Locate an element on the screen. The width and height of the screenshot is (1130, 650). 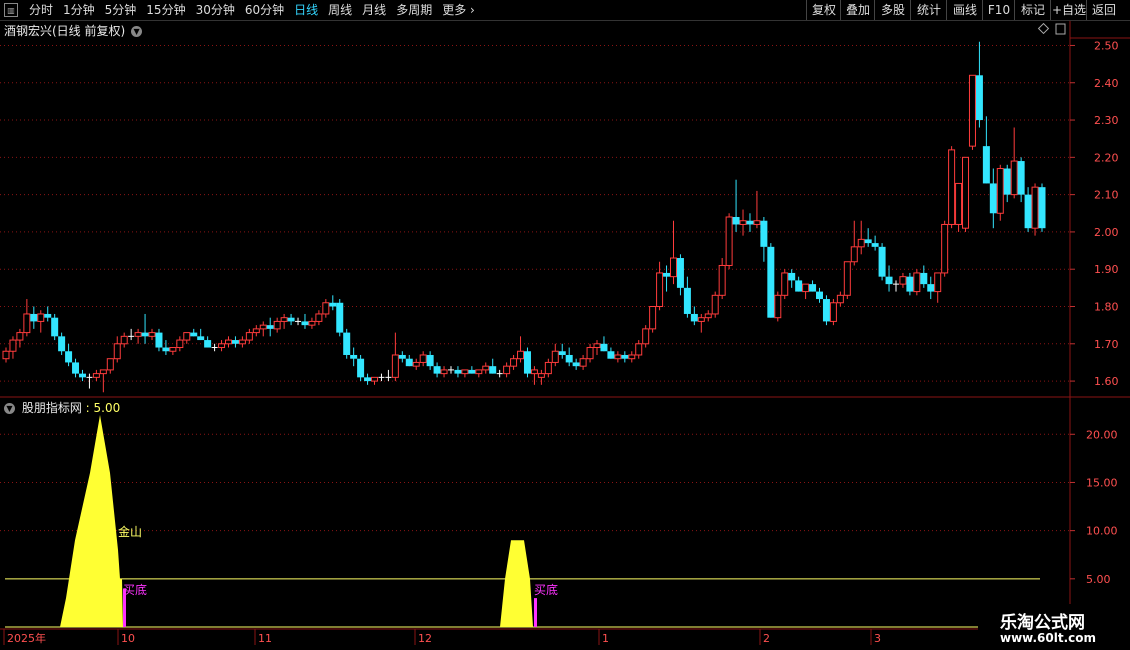
price-tick-label: 2.20 is located at coordinates (1106, 157).